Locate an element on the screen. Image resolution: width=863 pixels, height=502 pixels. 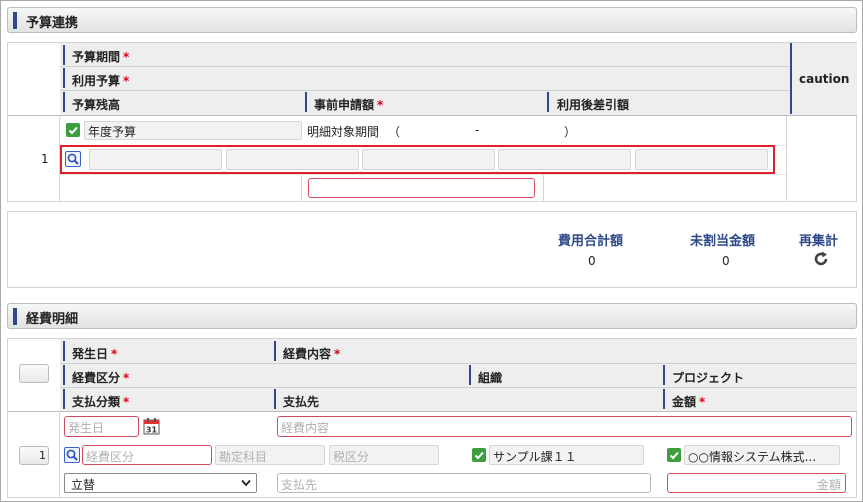
row-number-button: 1 is located at coordinates (34, 455).